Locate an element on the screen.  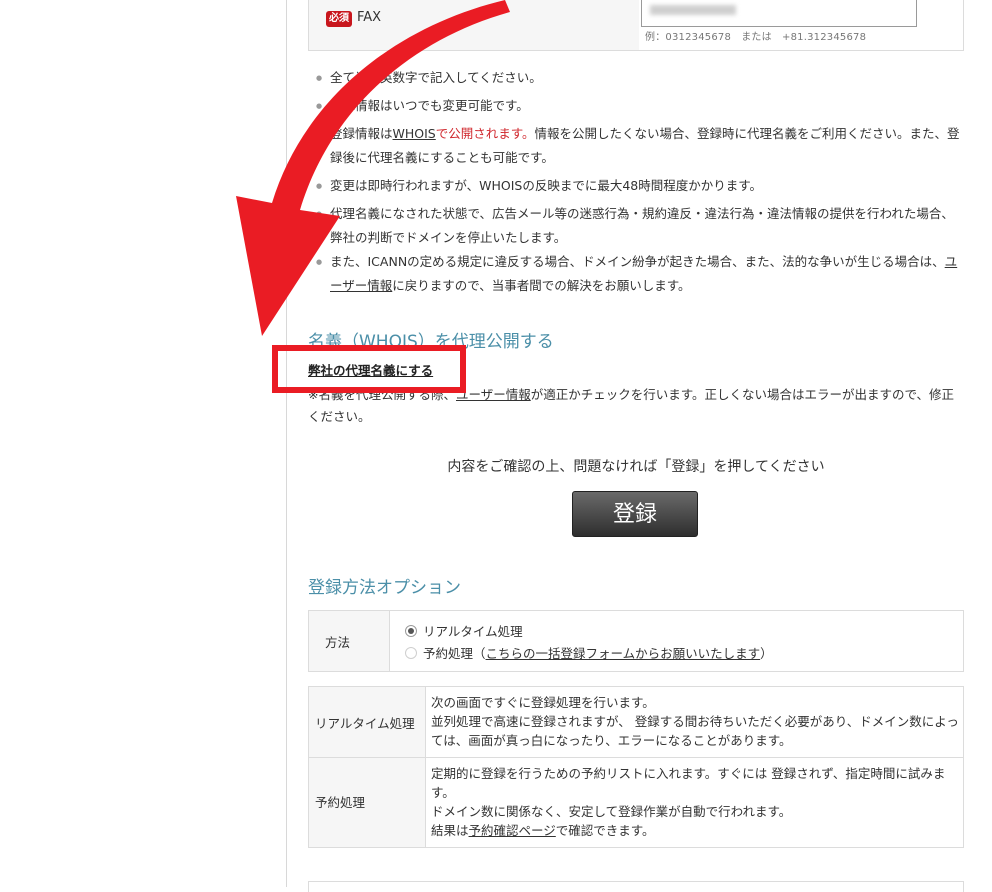
radio-reserve: 予約処理（こちらの一括登録フォームからお願いいたします） is located at coordinates (589, 652).